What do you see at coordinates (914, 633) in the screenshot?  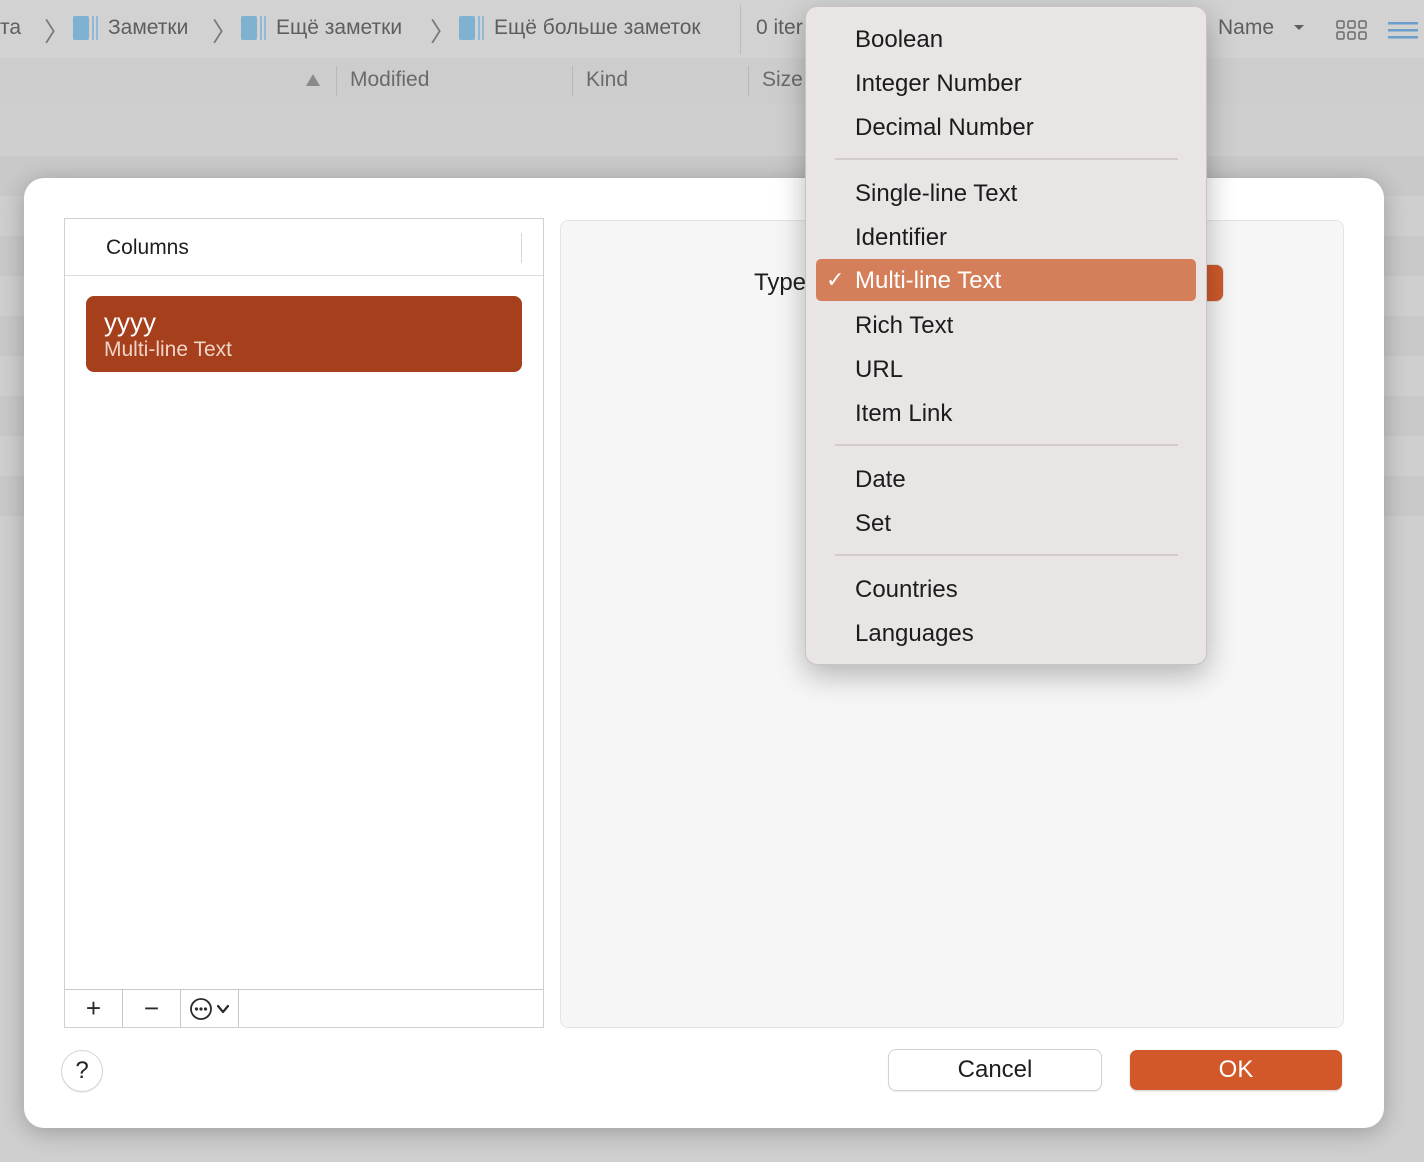 I see `menu-item-label: Languages` at bounding box center [914, 633].